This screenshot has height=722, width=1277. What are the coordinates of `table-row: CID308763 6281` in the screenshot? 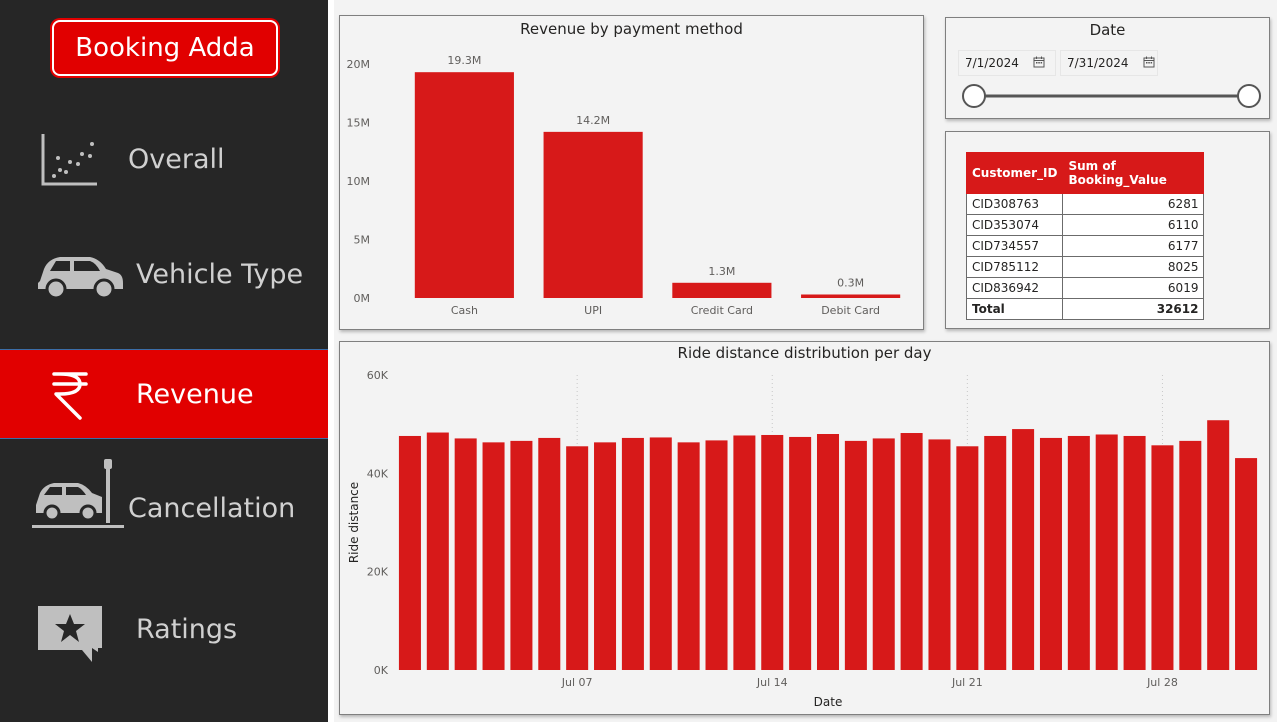 It's located at (1085, 204).